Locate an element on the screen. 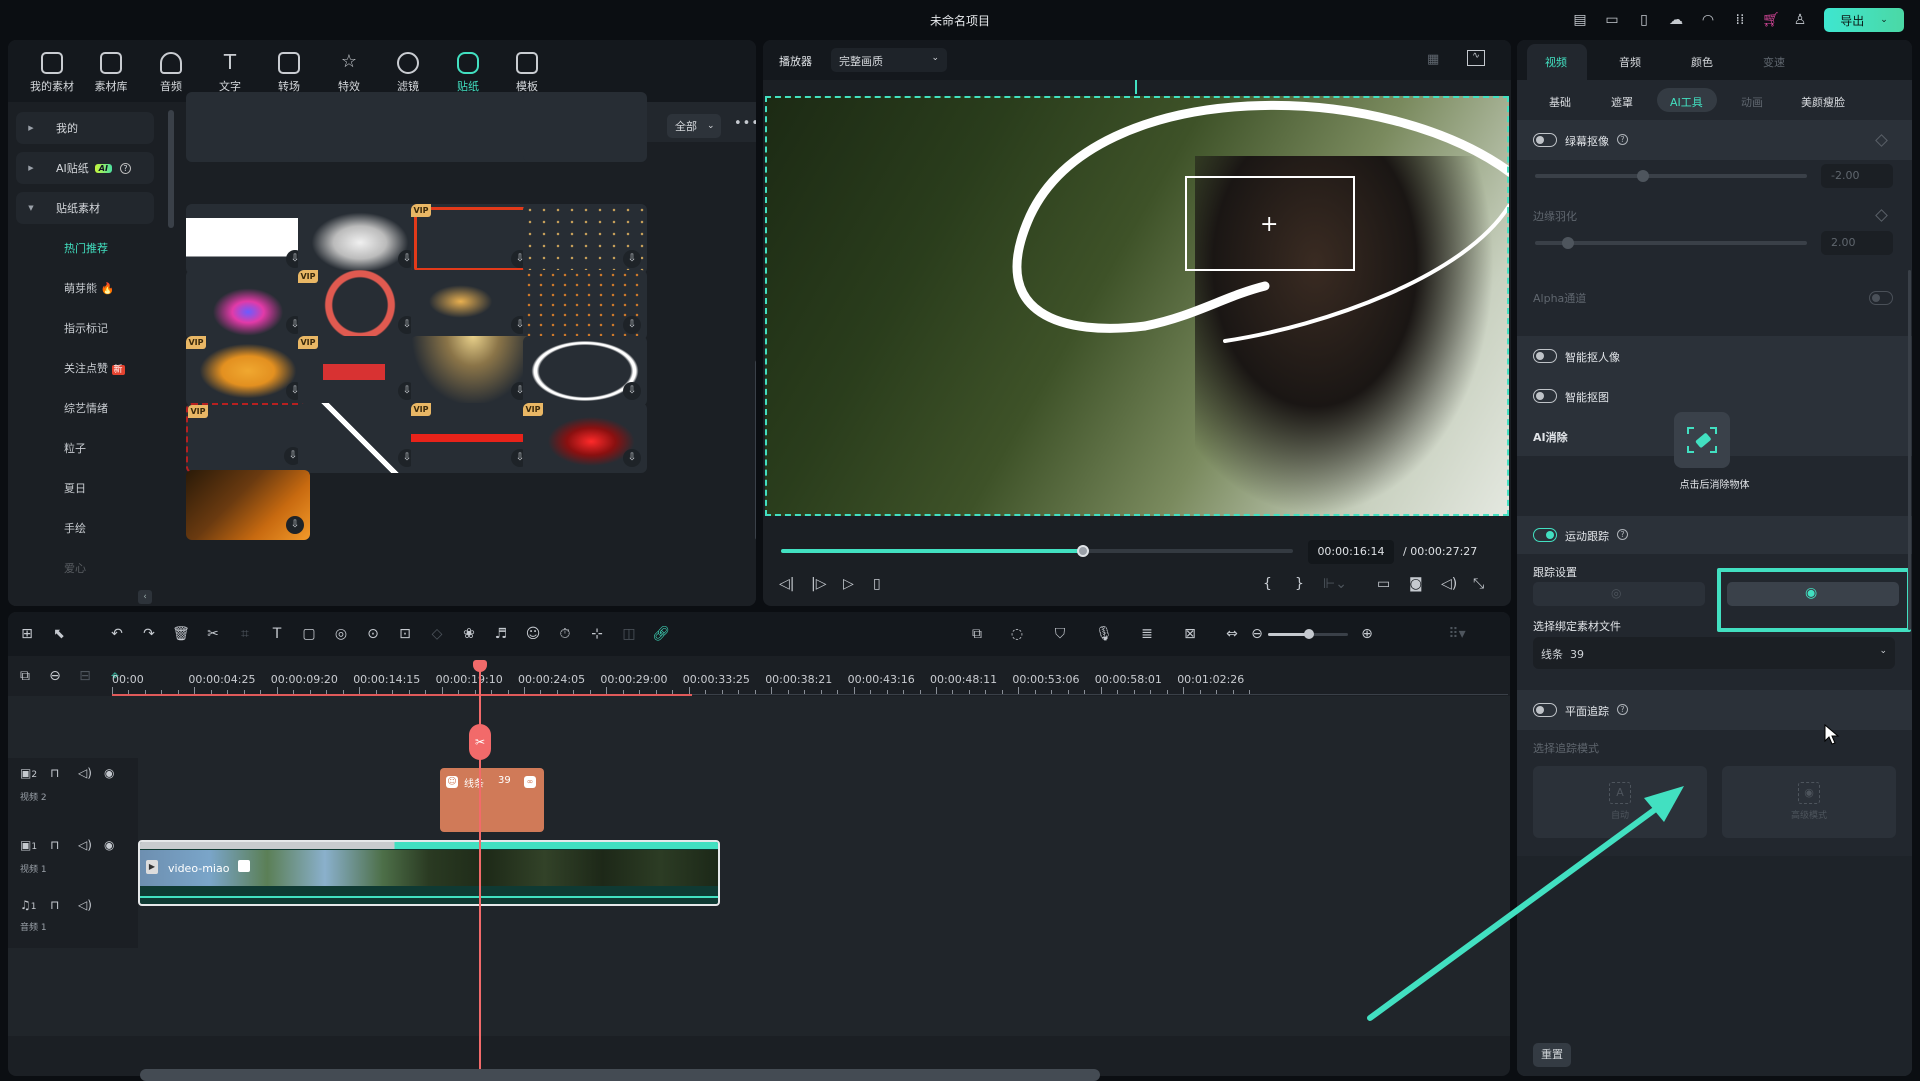 The image size is (1920, 1081). volume-icon: ◁) is located at coordinates (1449, 584).